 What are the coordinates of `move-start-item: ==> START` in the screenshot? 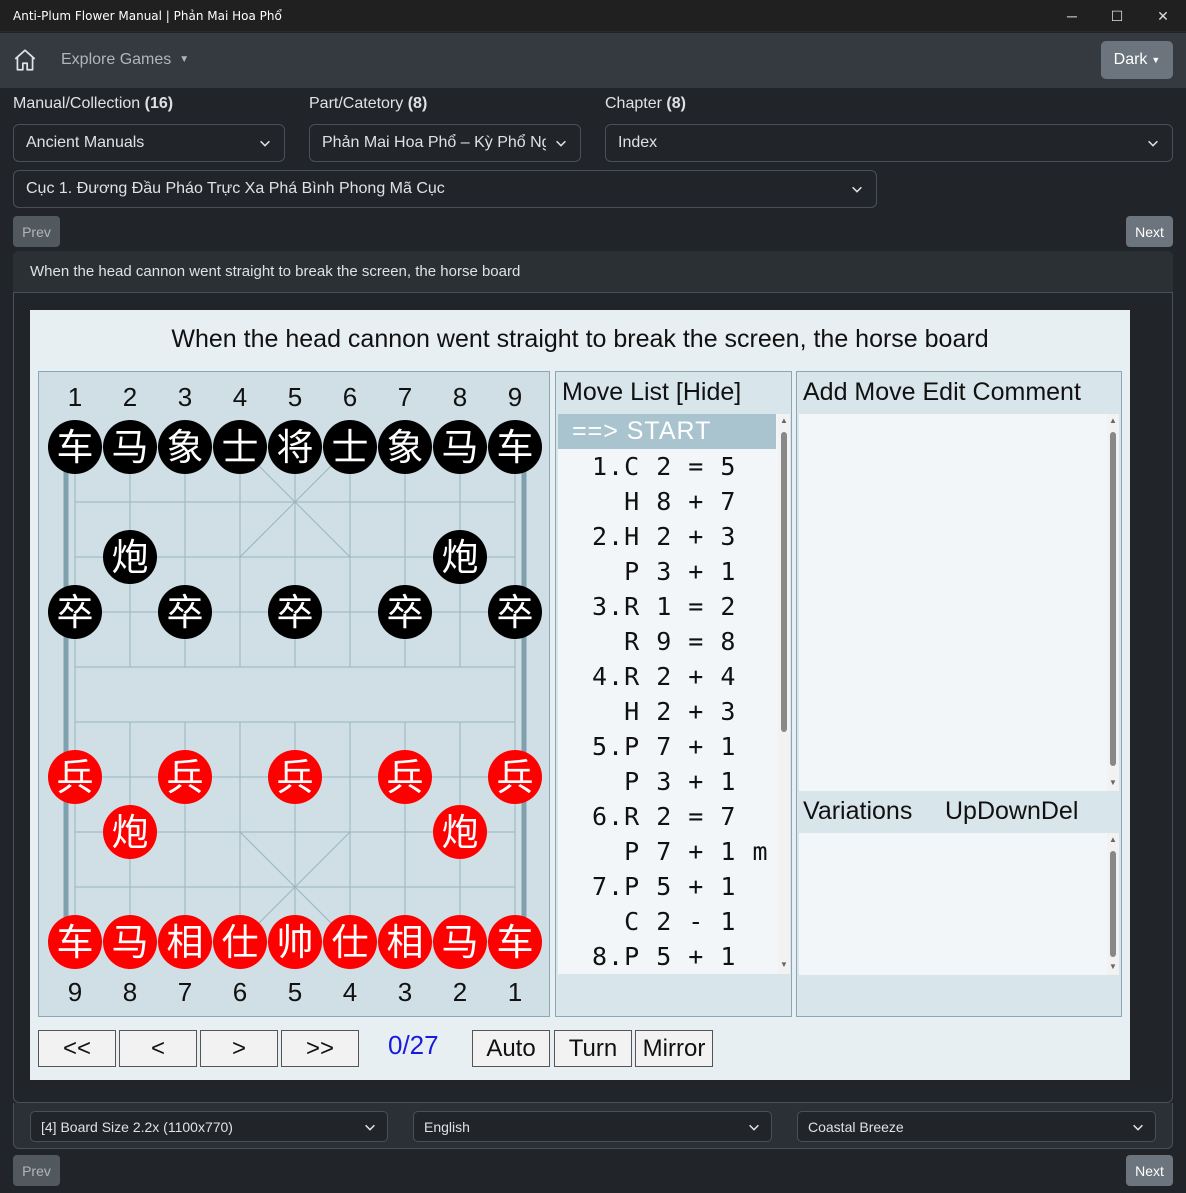 It's located at (667, 431).